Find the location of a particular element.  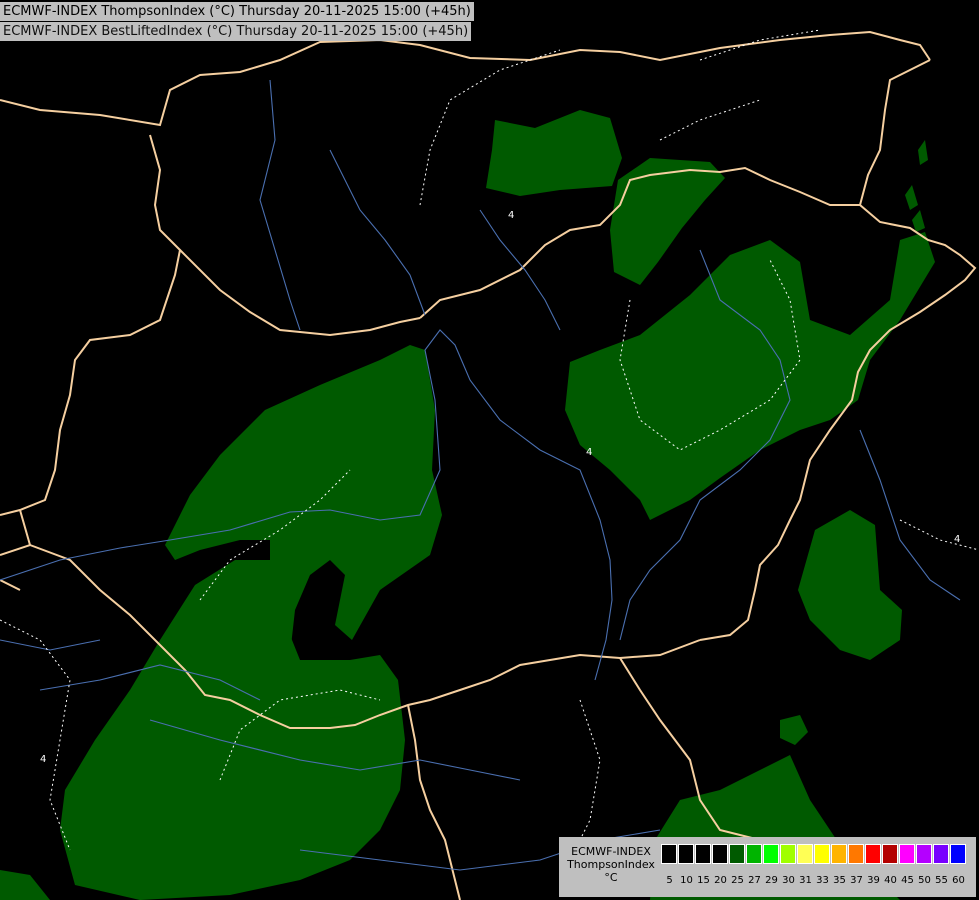

legend-tick: 15 is located at coordinates (703, 880).